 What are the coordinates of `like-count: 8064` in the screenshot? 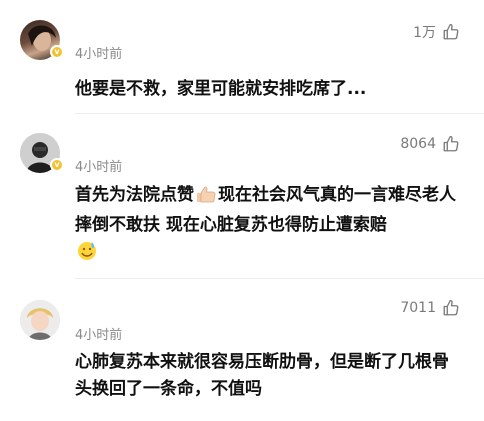 It's located at (418, 144).